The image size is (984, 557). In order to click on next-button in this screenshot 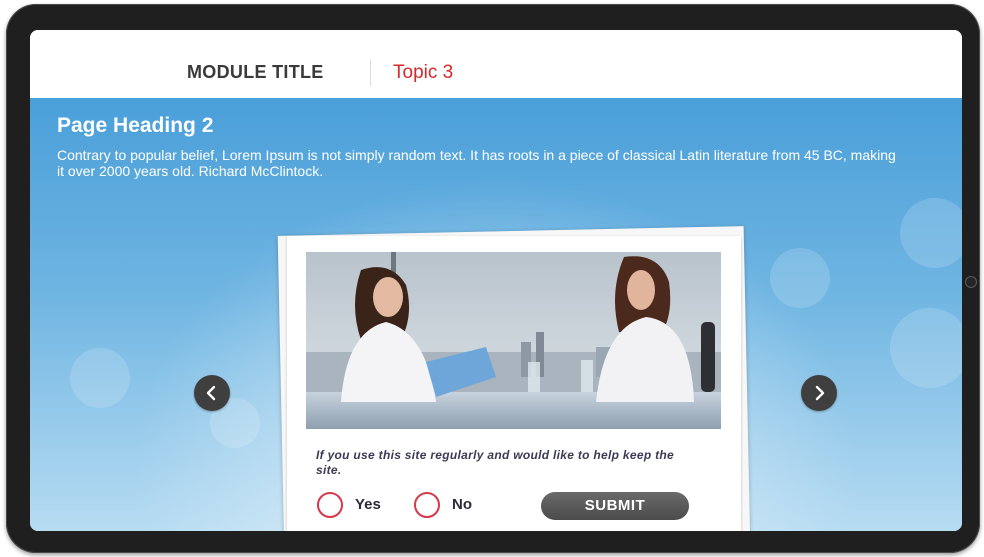, I will do `click(819, 393)`.